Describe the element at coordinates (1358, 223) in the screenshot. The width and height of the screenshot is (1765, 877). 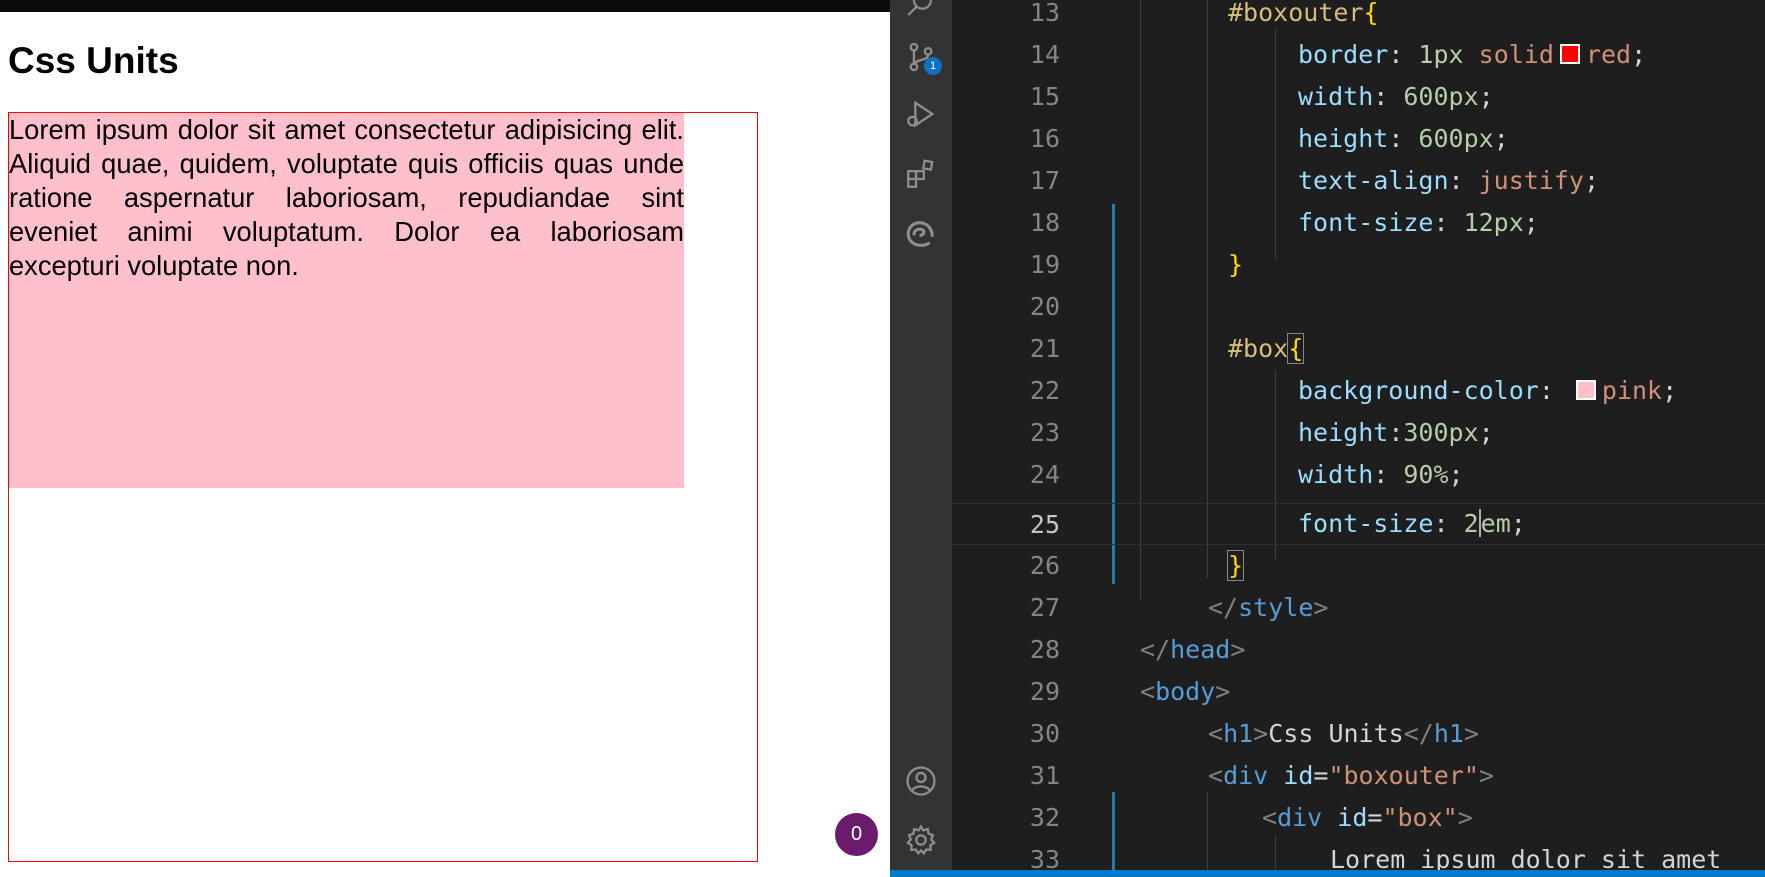
I see `code-line: 18 font-size: 12px;` at that location.